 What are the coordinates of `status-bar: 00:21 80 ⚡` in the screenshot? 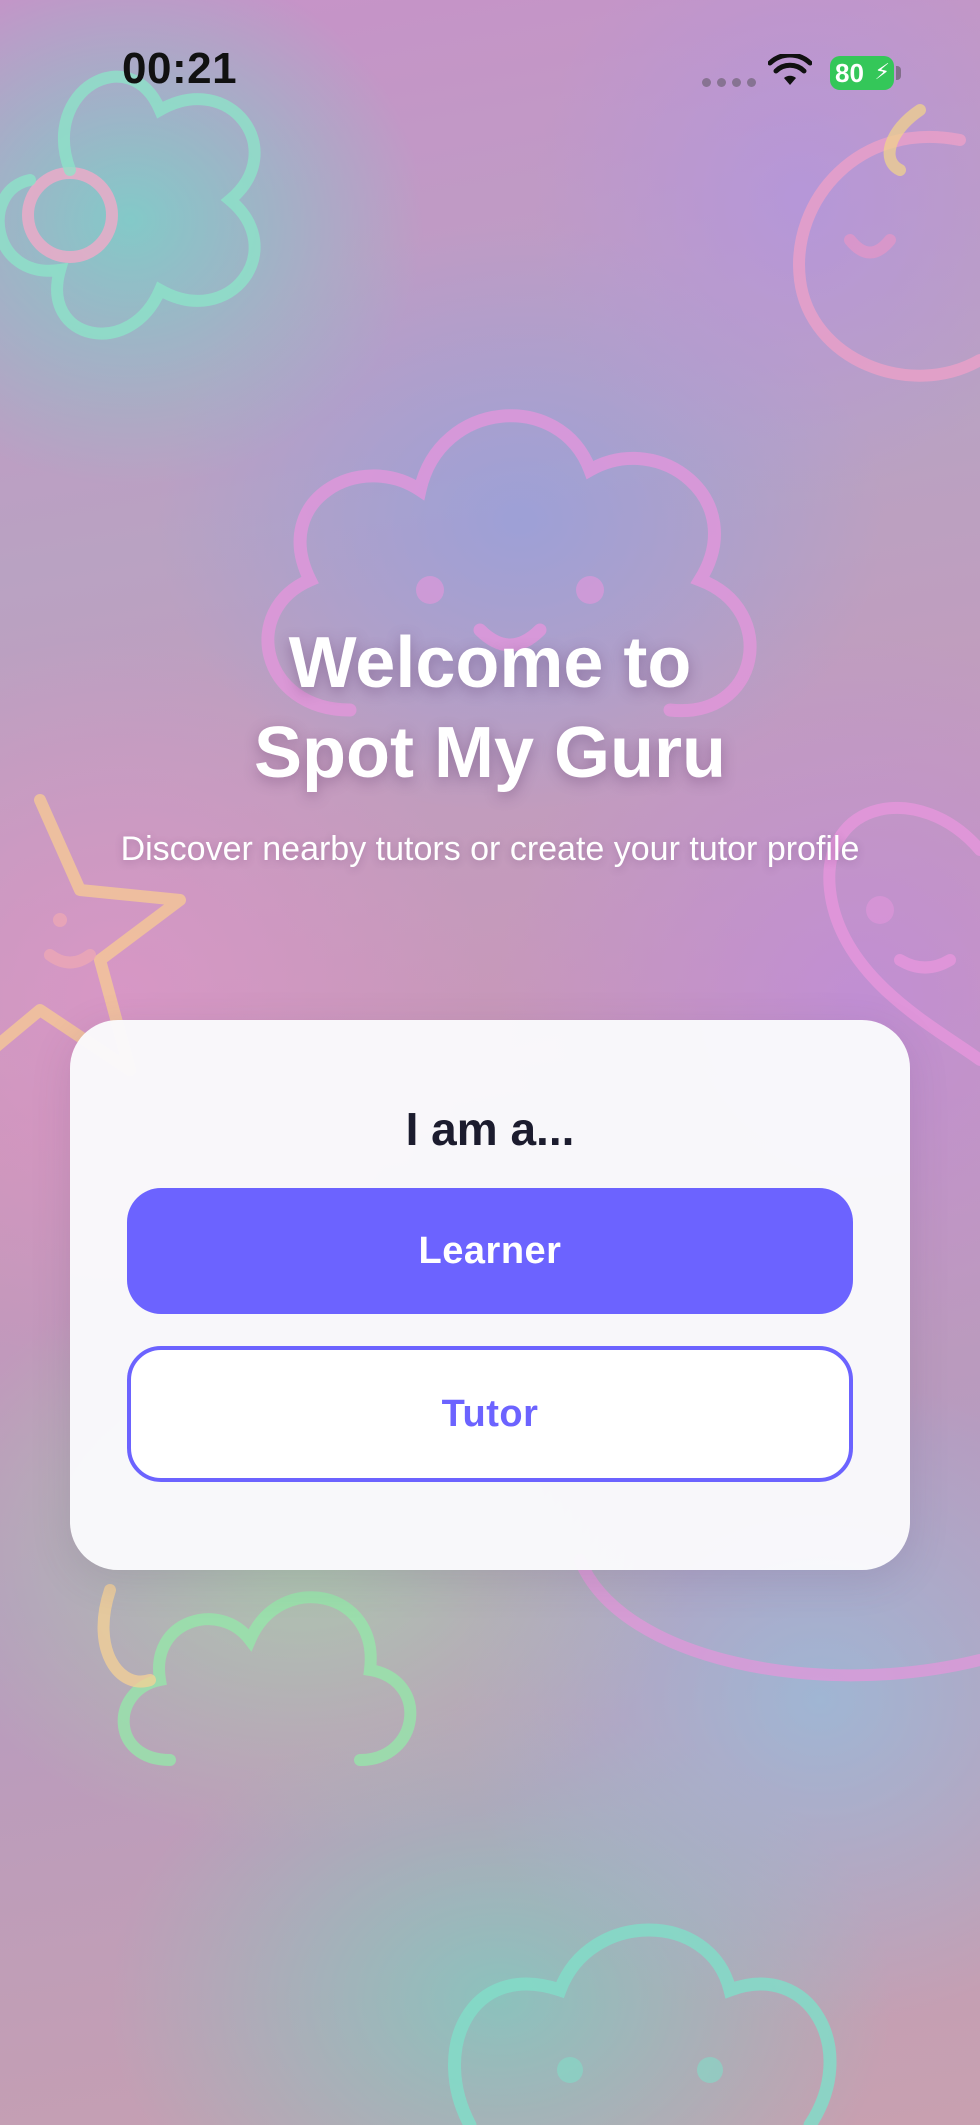 It's located at (490, 70).